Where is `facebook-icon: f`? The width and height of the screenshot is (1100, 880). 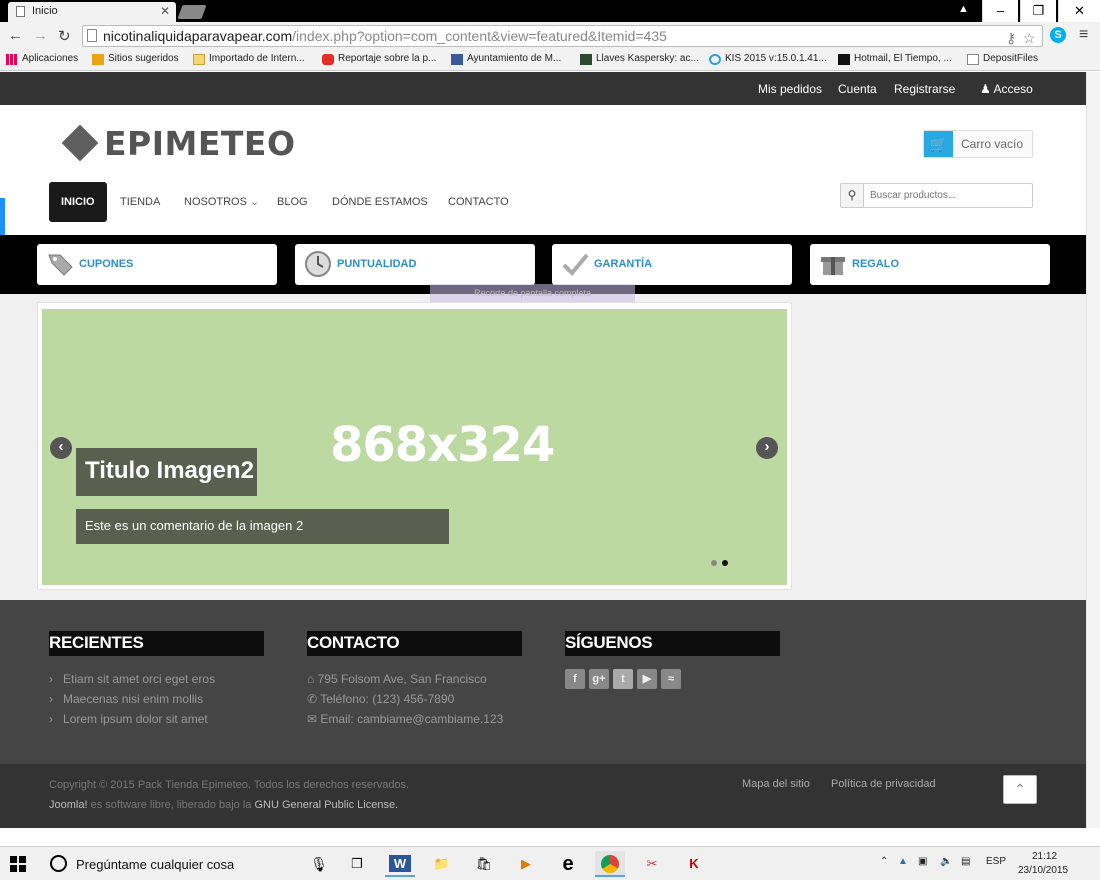 facebook-icon: f is located at coordinates (575, 679).